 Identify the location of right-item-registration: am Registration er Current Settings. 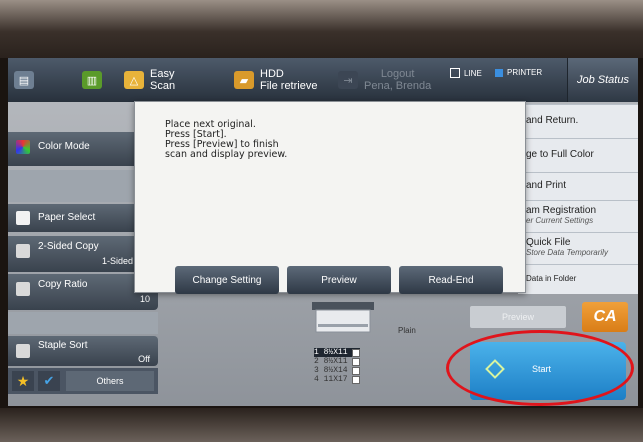
(578, 216).